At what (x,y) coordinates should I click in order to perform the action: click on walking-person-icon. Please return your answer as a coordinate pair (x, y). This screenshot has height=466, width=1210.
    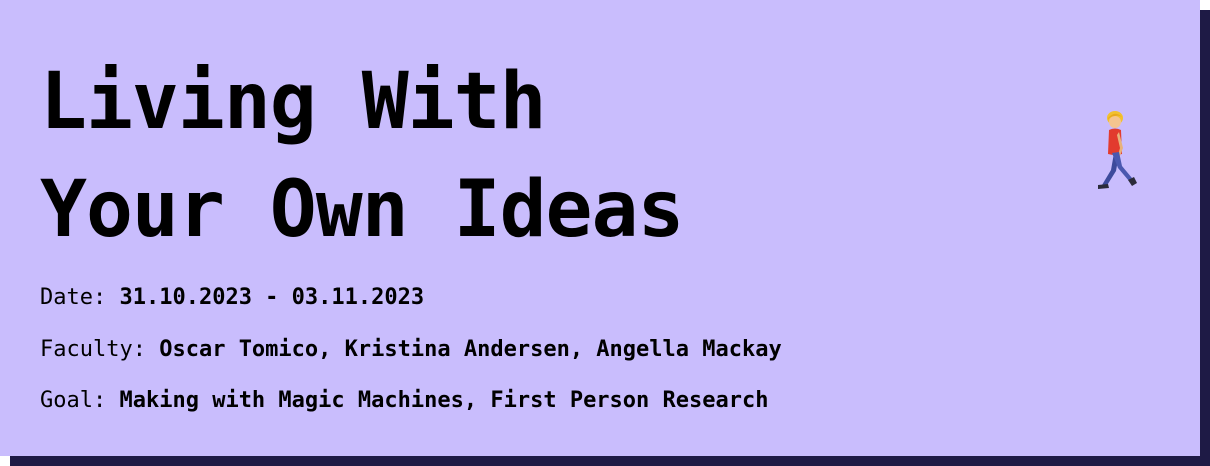
    Looking at the image, I should click on (1117, 151).